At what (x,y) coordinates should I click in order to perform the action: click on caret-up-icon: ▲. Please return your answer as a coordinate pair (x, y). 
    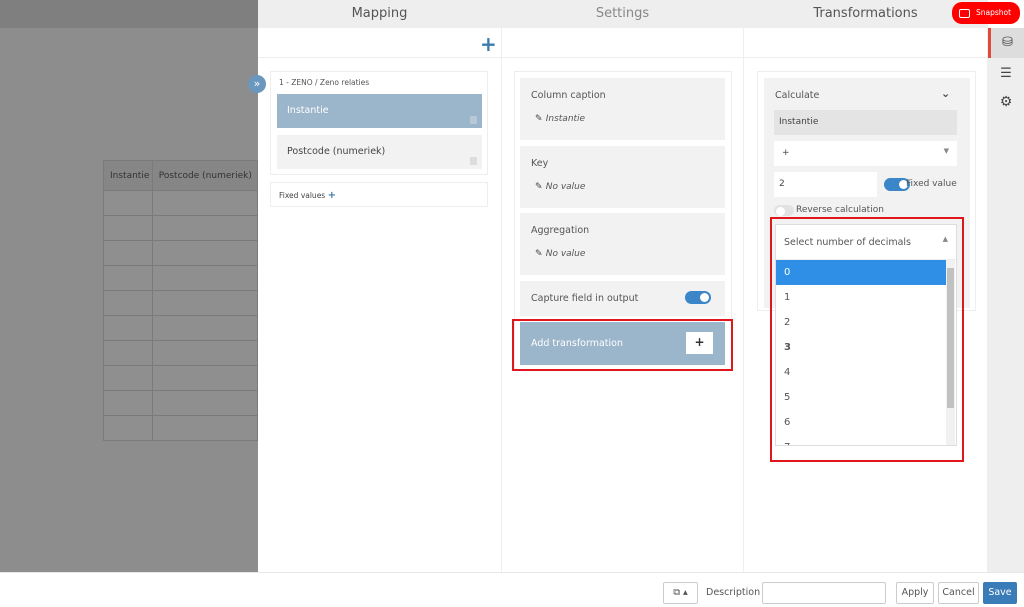
    Looking at the image, I should click on (945, 239).